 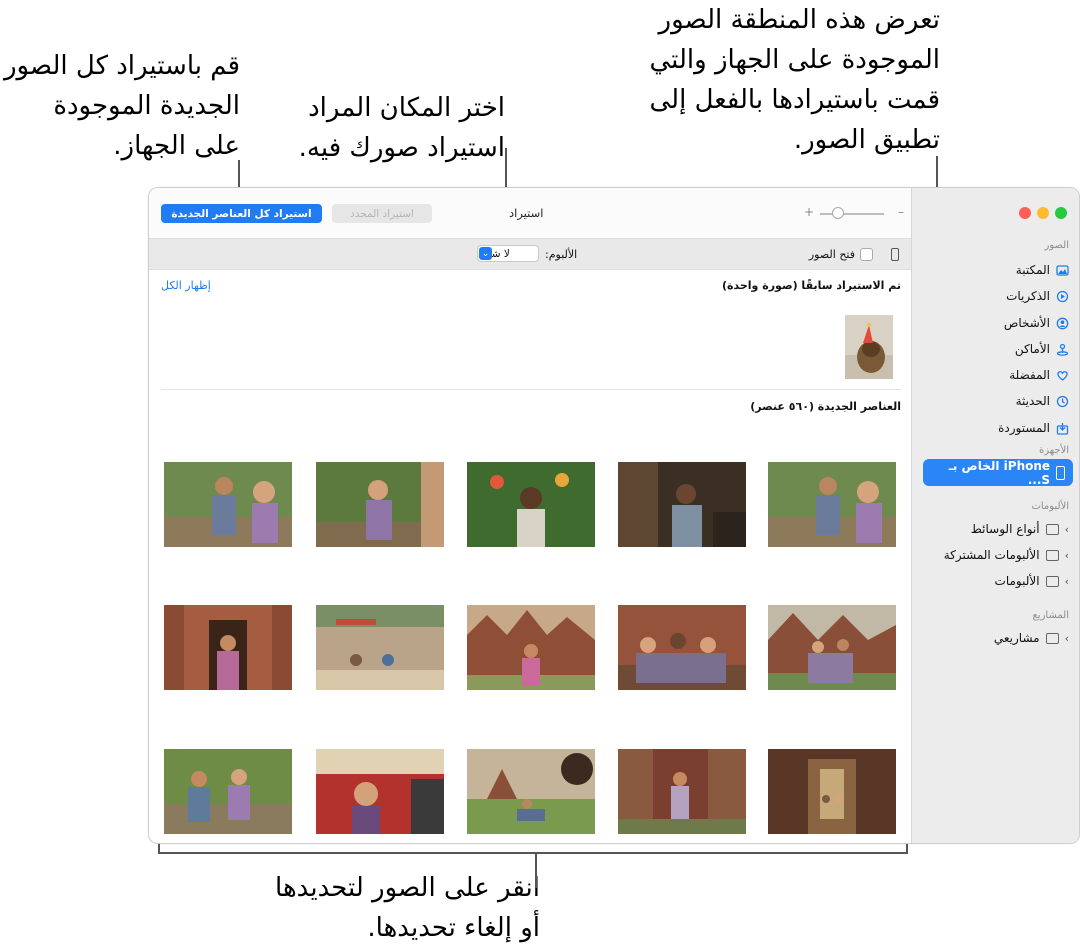 I want to click on callout-choose-location: اختر المكان المراد استيراد صورك فيه., so click(x=401, y=128).